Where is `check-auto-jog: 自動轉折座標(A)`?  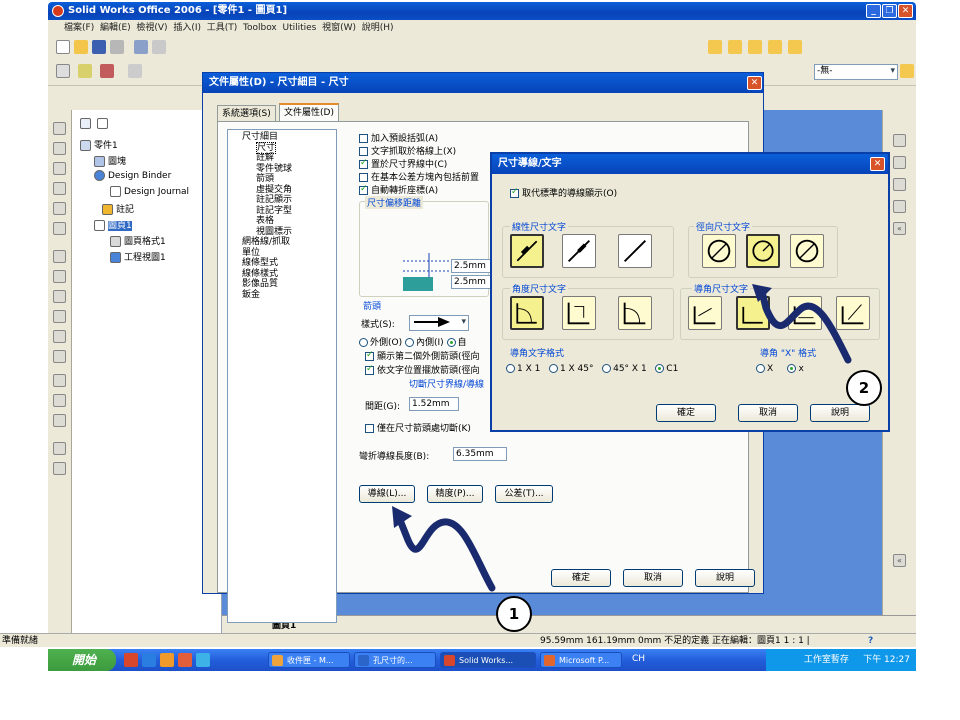 check-auto-jog: 自動轉折座標(A) is located at coordinates (398, 189).